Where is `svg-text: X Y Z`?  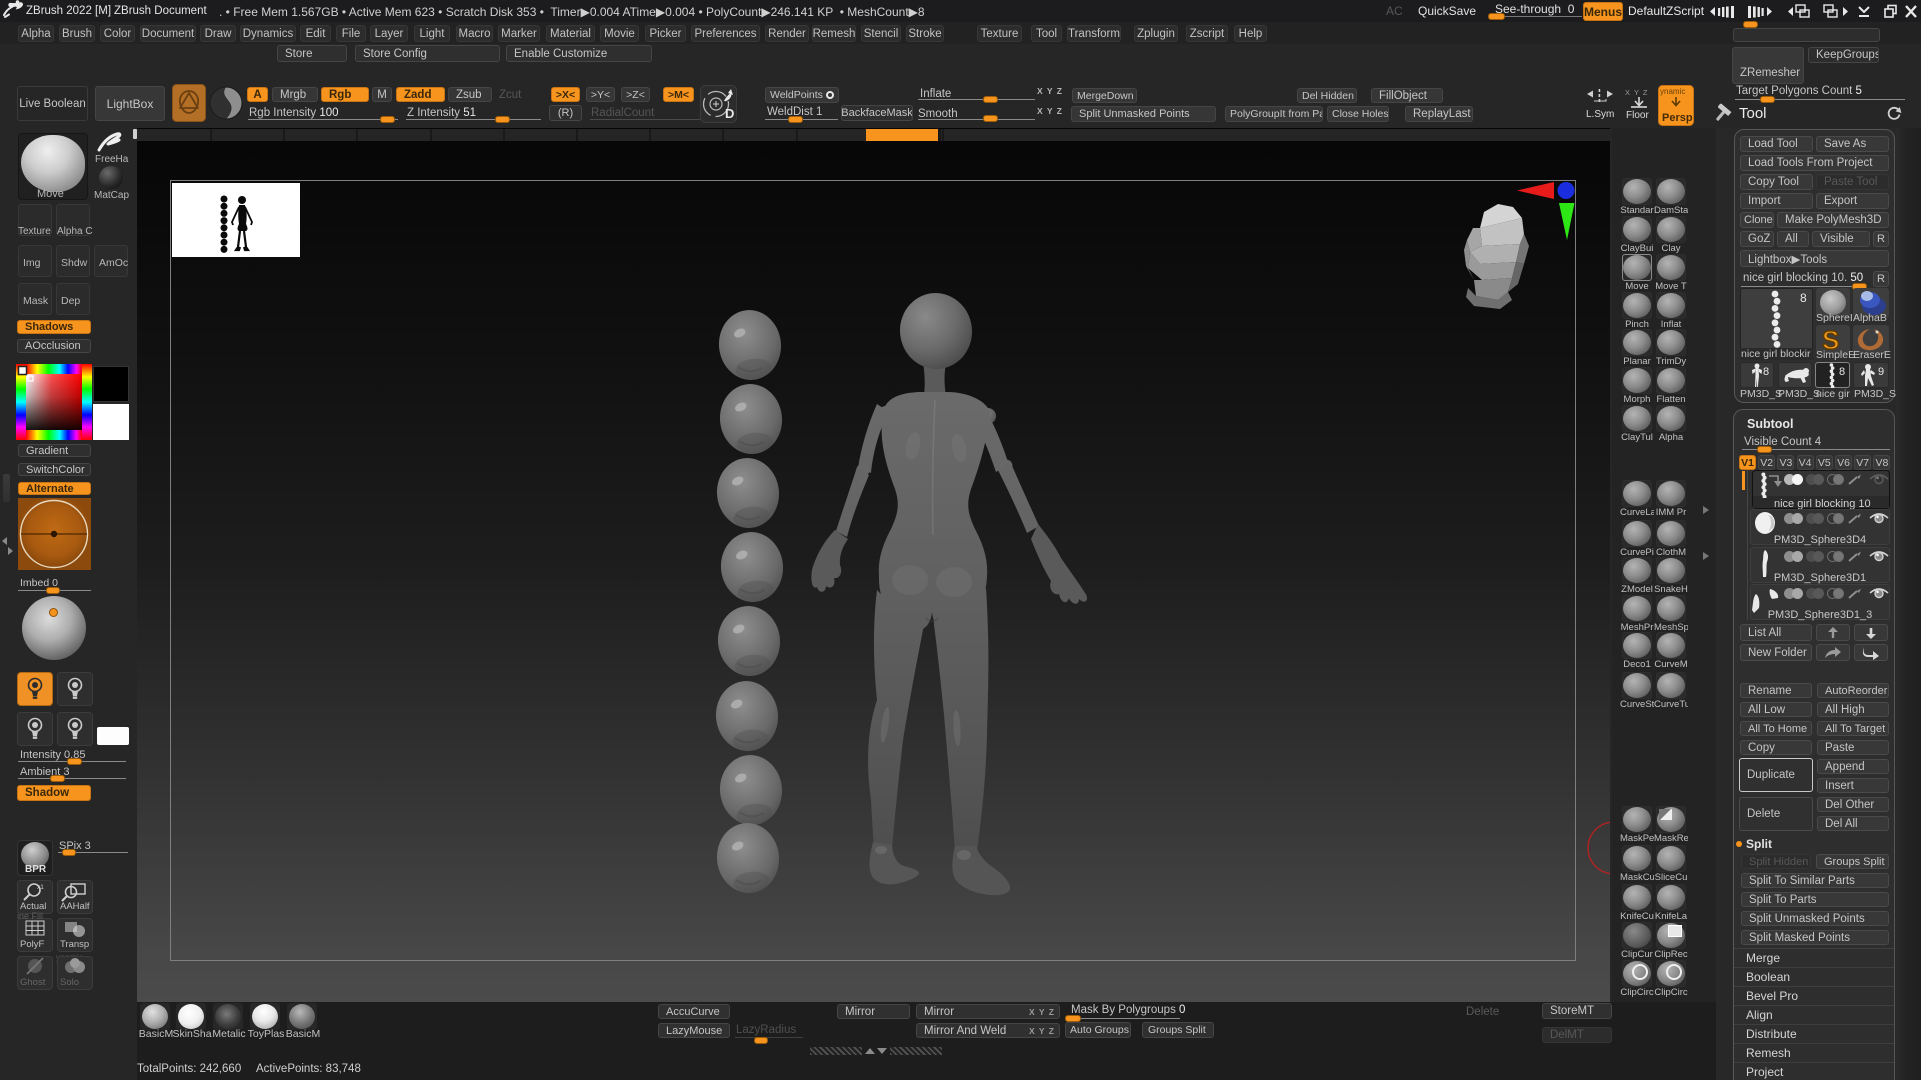
svg-text: X Y Z is located at coordinates (1636, 92).